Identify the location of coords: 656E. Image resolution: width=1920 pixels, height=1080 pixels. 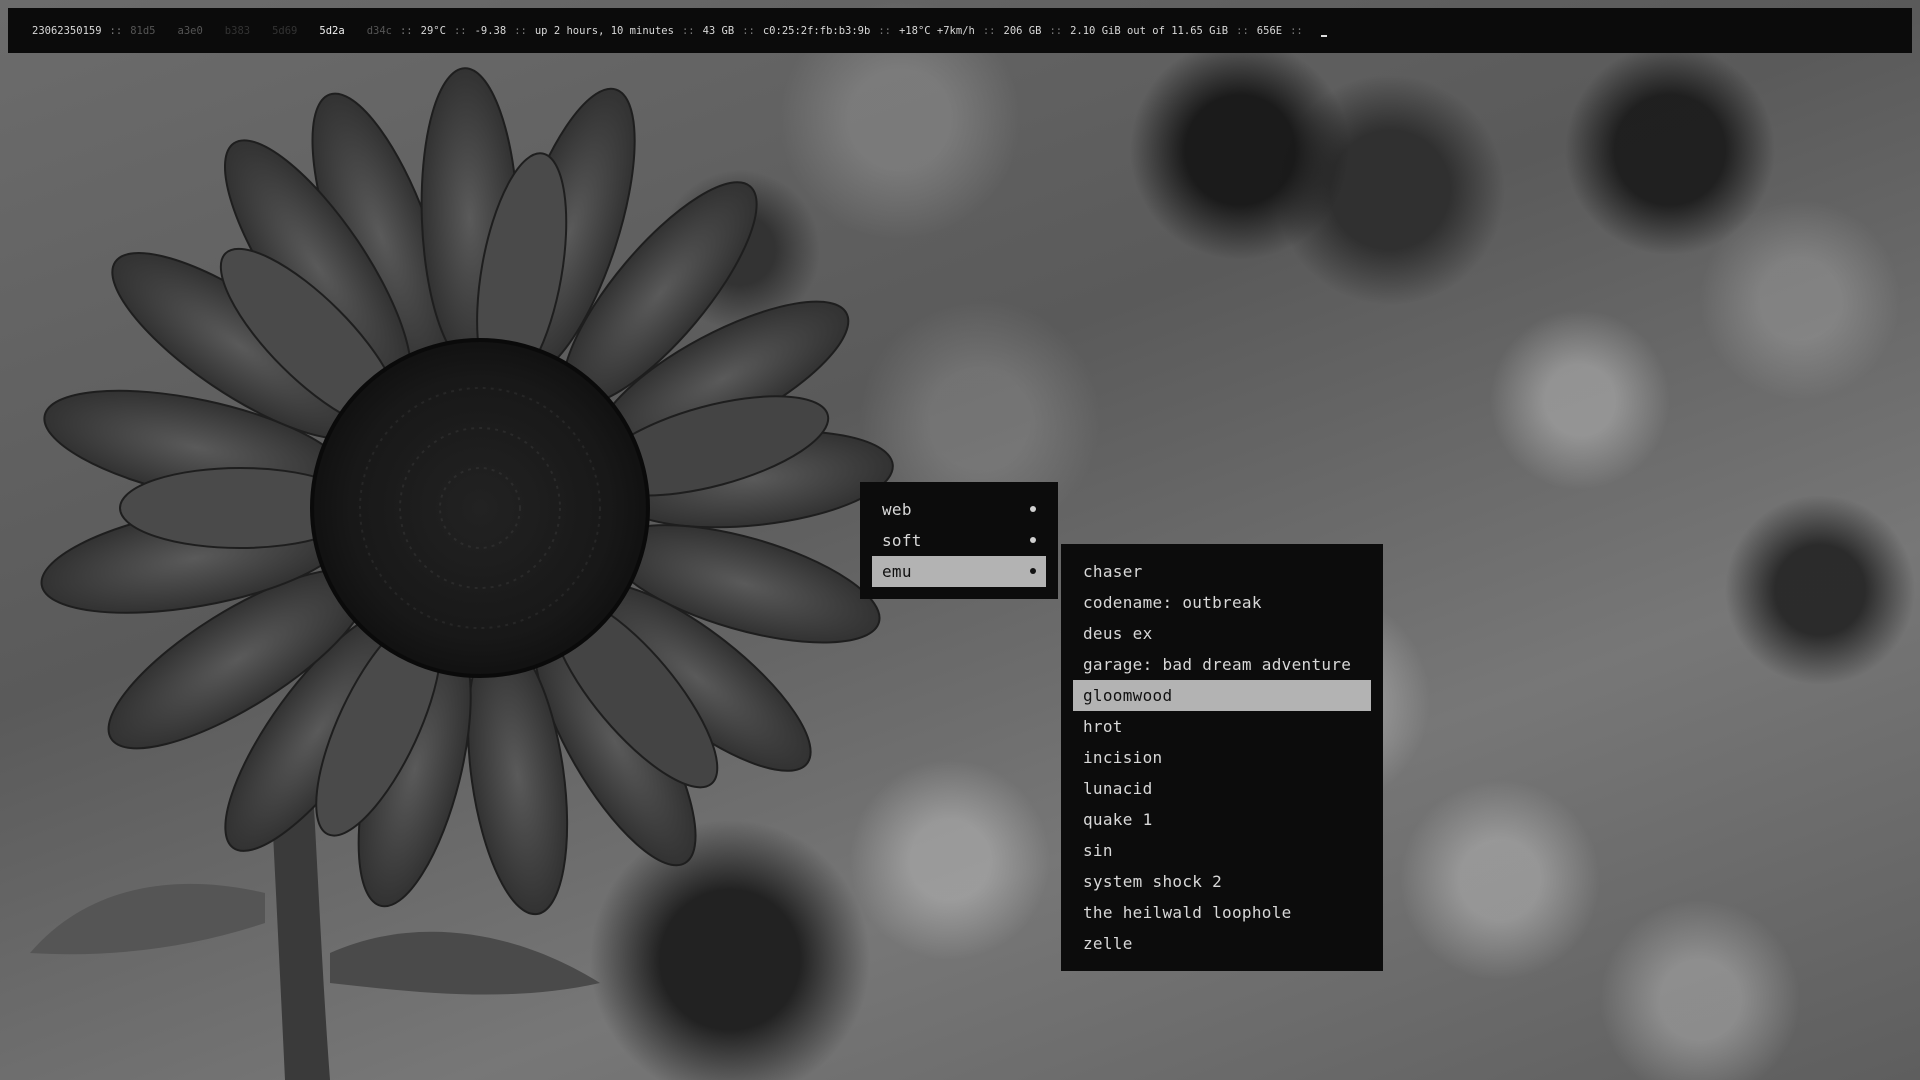
(1269, 30).